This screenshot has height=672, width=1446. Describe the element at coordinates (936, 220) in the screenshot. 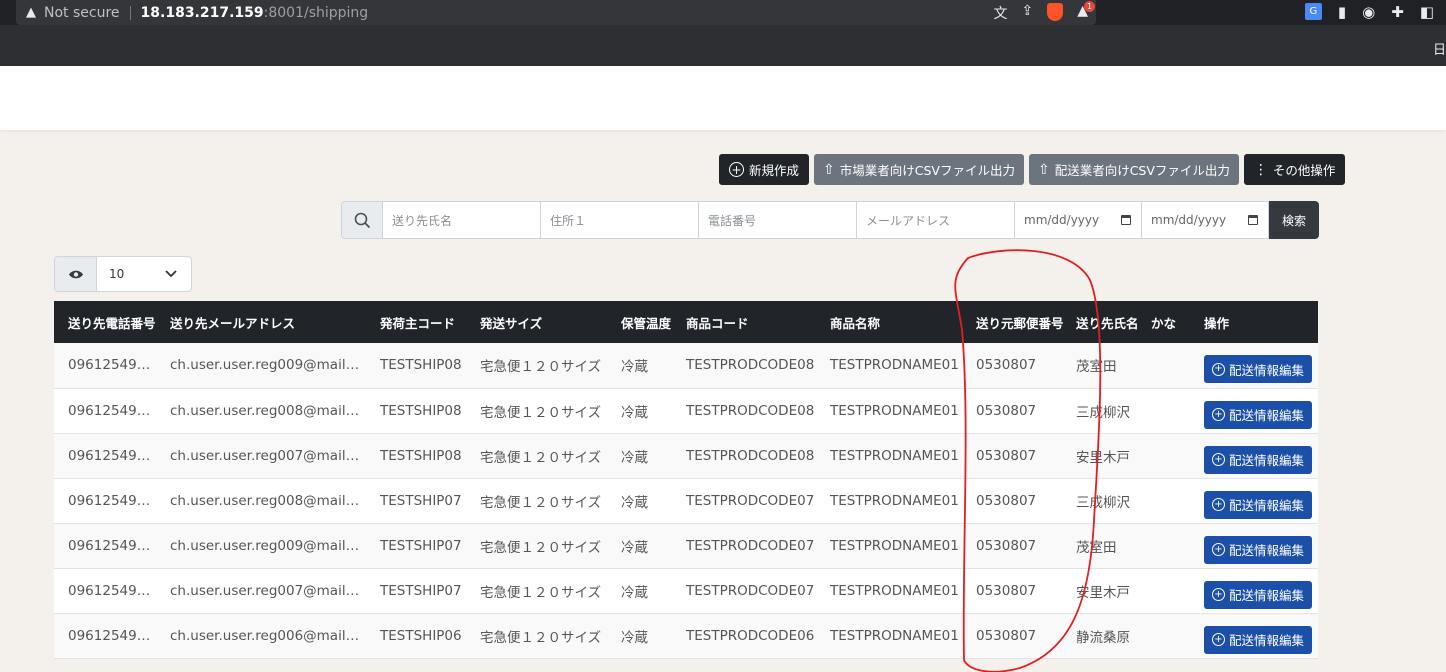

I see `email-input: メールアドレス` at that location.